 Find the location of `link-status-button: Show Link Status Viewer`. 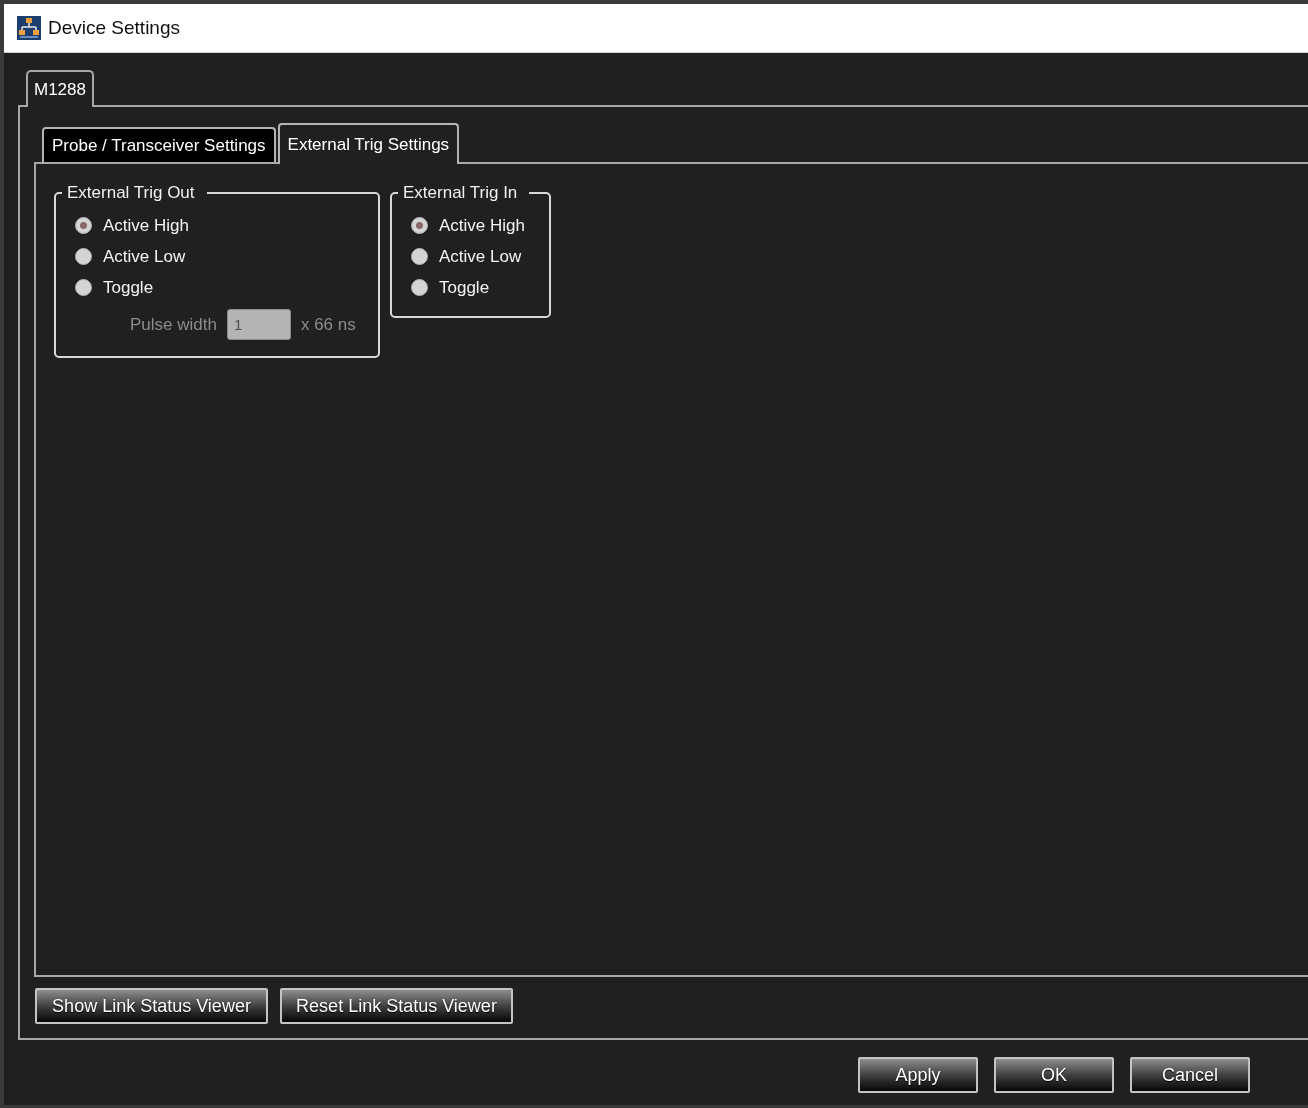

link-status-button: Show Link Status Viewer is located at coordinates (151, 1006).